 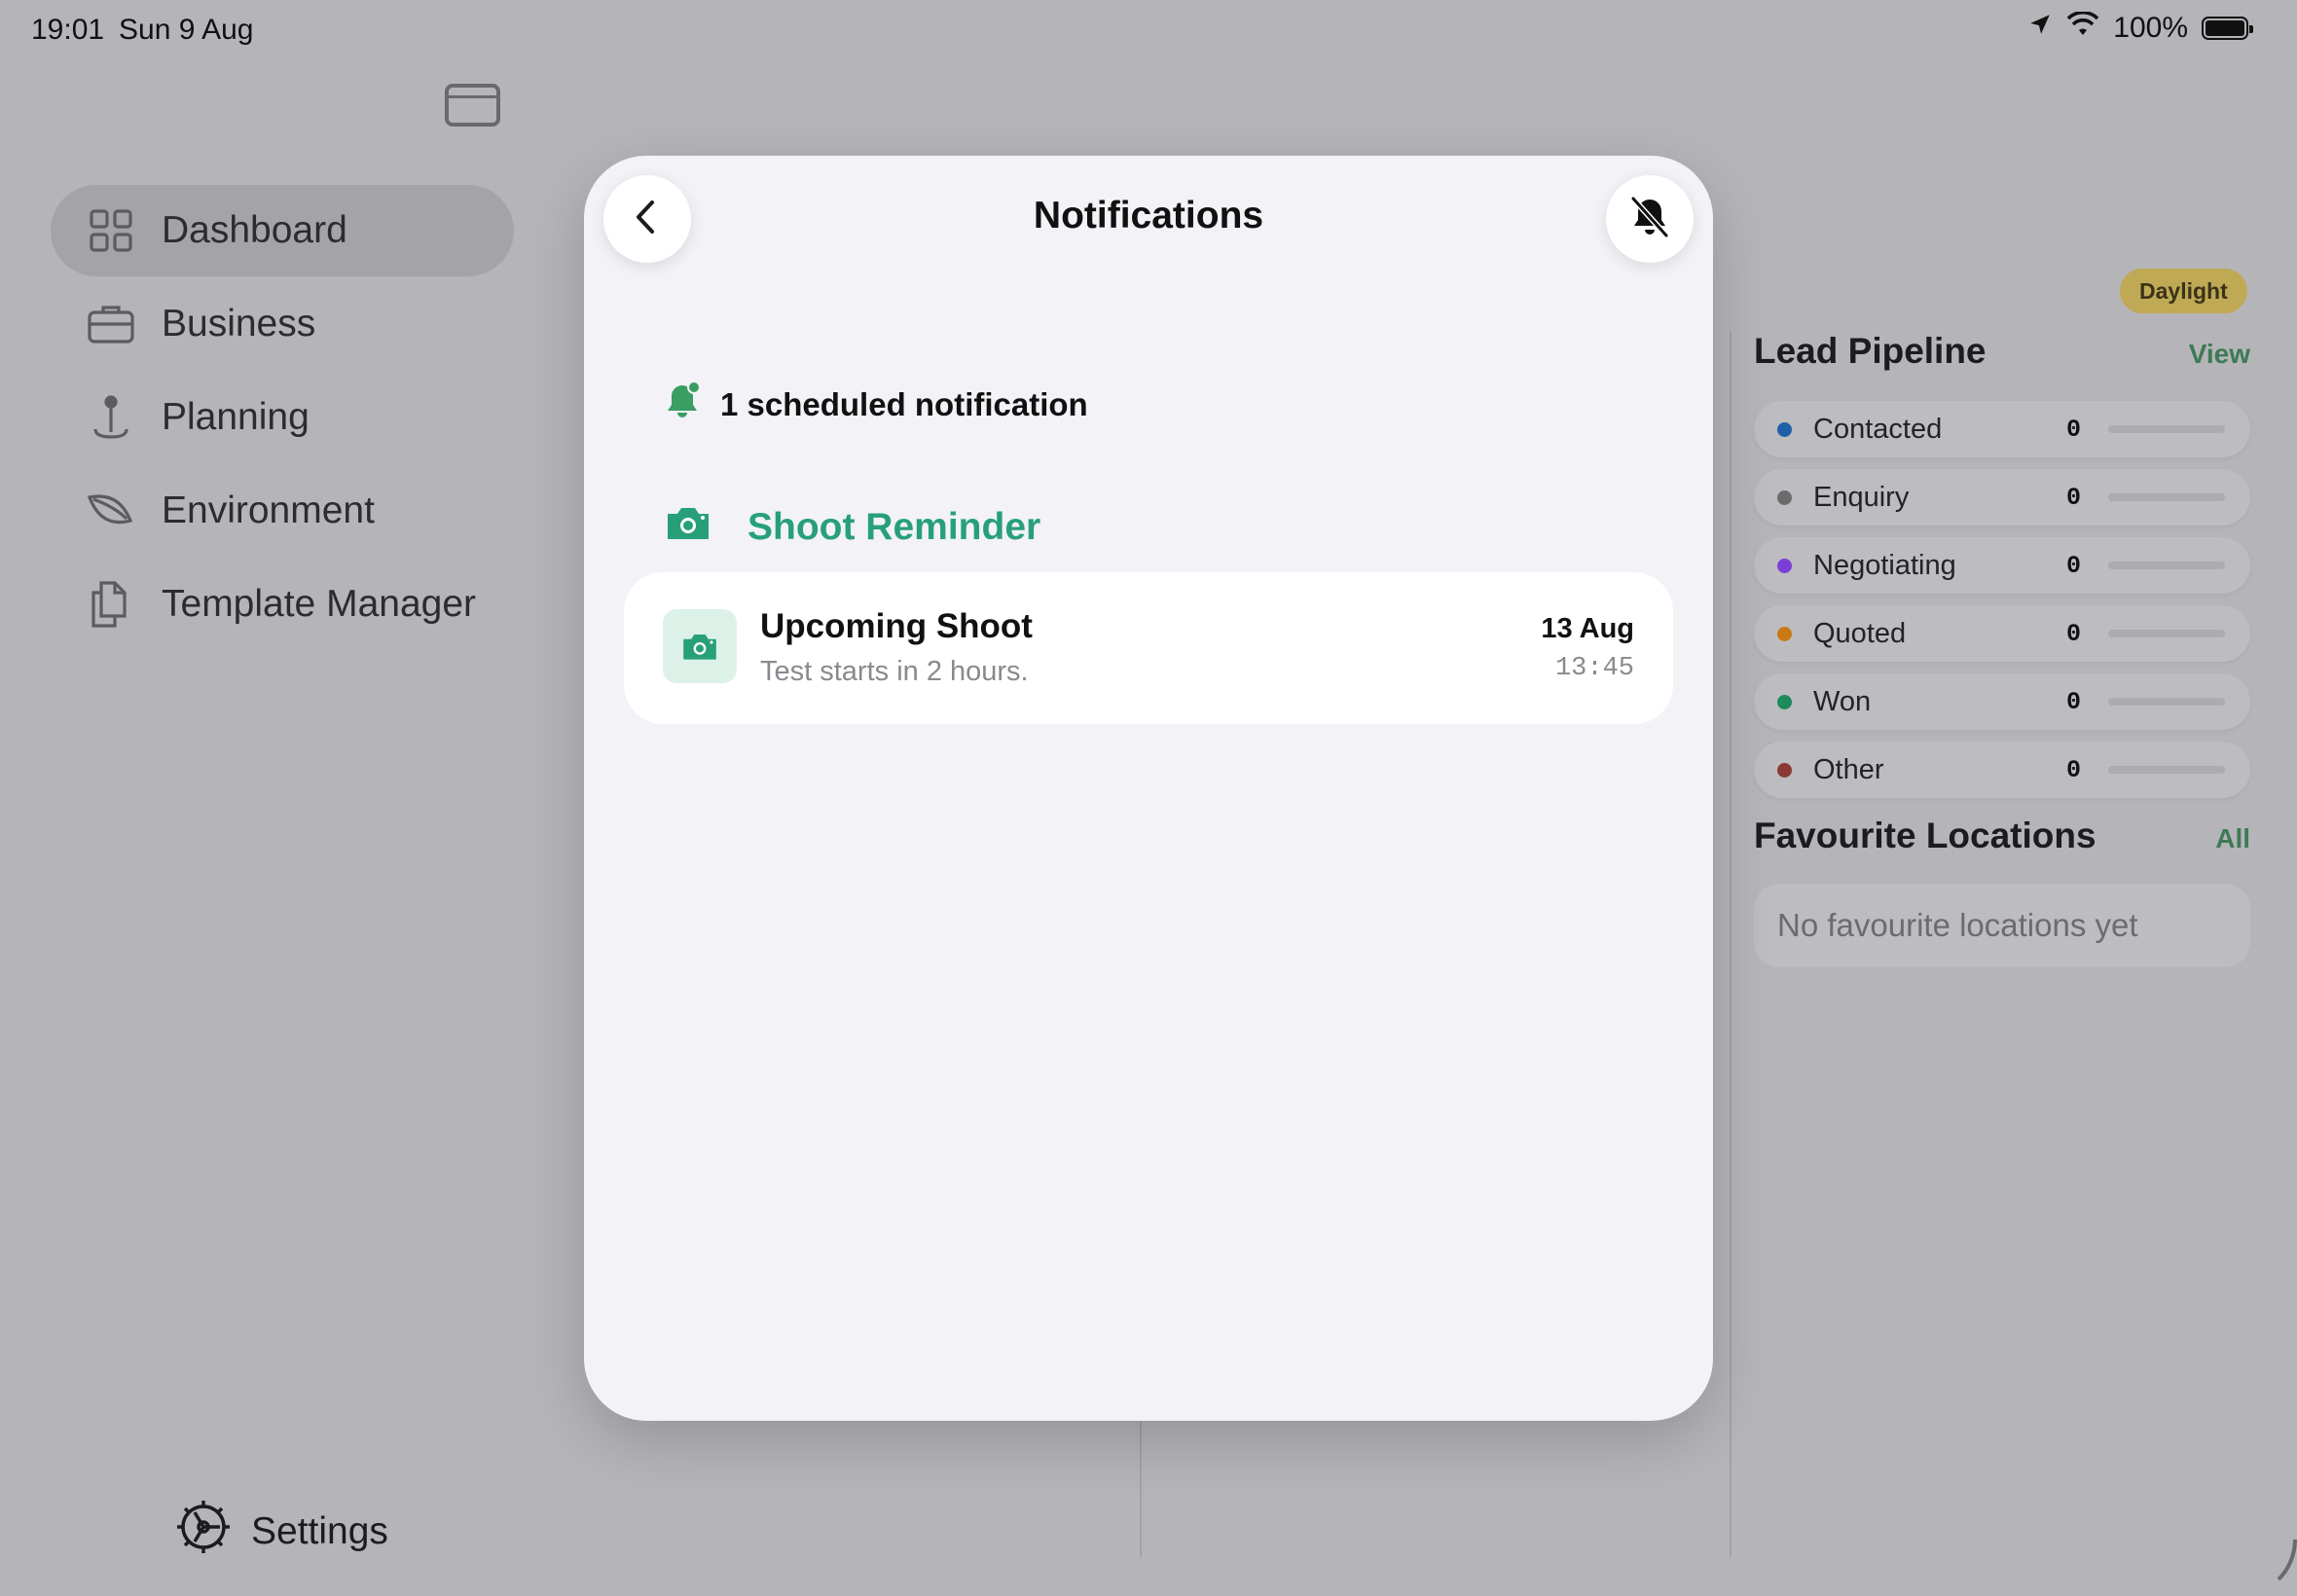 What do you see at coordinates (111, 604) in the screenshot?
I see `documents-icon` at bounding box center [111, 604].